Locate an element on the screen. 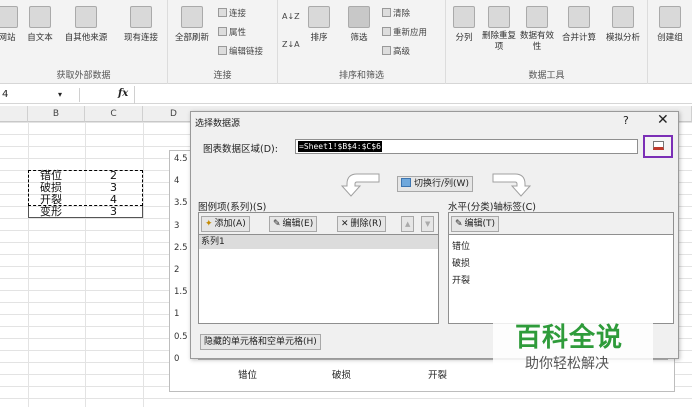 This screenshot has width=692, height=407. edit-links-button: 编辑链接 is located at coordinates (240, 51).